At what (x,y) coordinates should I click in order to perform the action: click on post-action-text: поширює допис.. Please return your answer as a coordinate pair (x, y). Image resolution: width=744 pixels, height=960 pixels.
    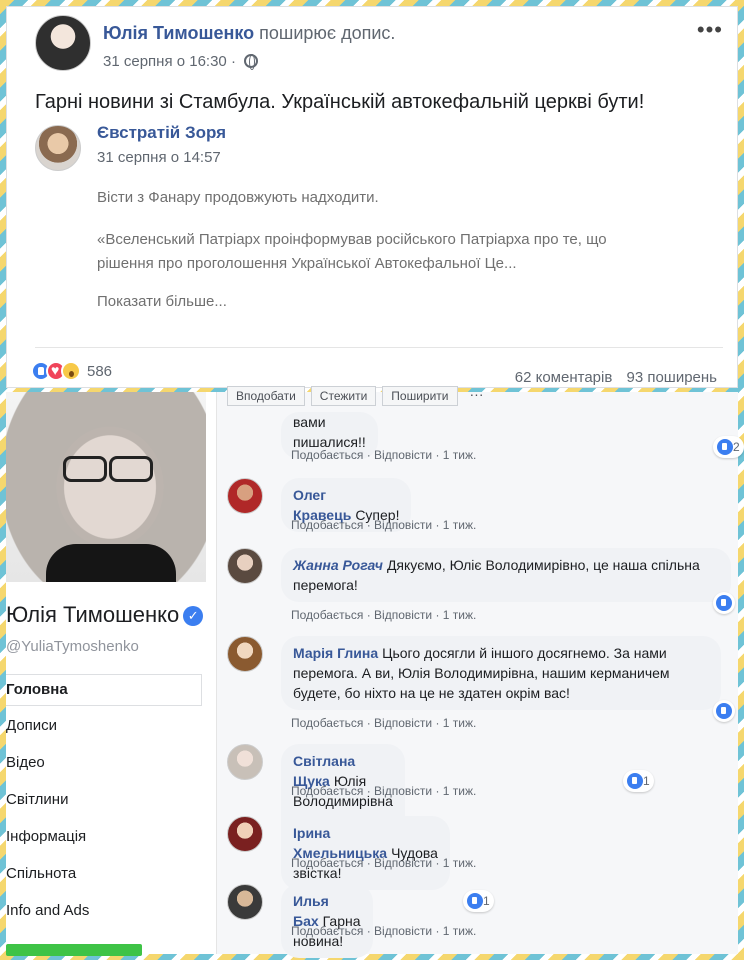
    Looking at the image, I should click on (327, 33).